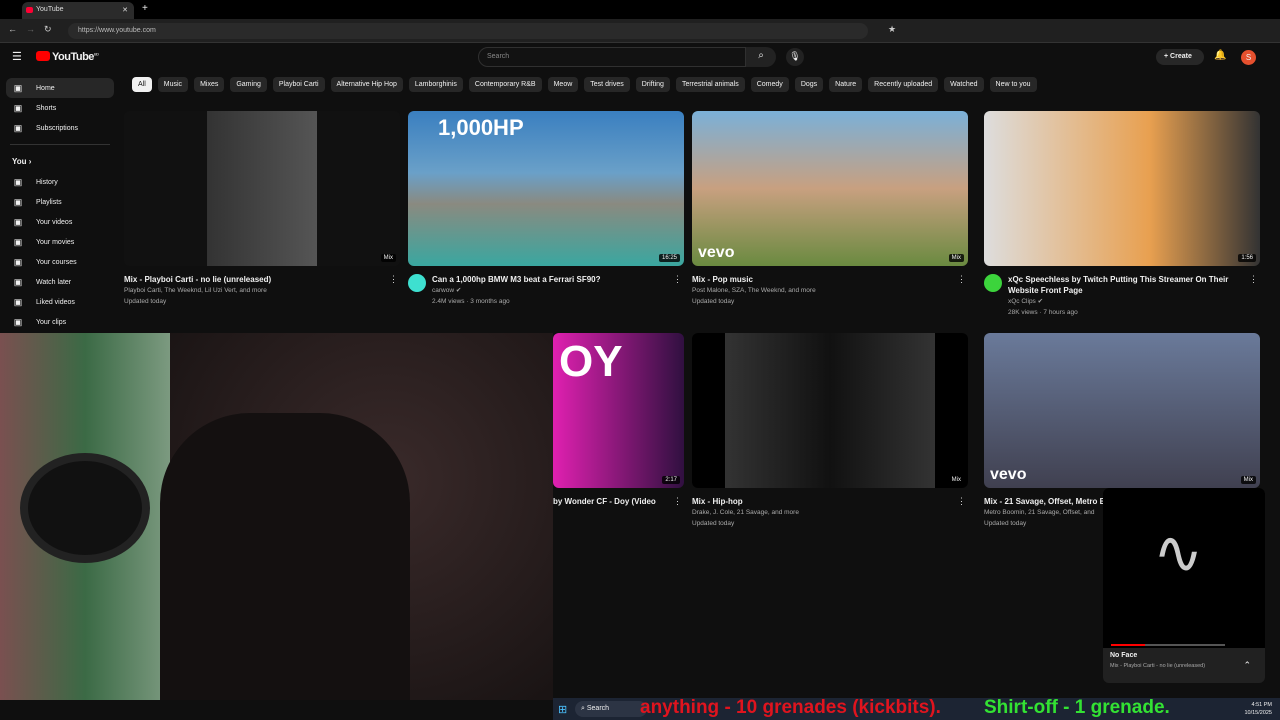  I want to click on video-thumbnail: OY 2:17, so click(618, 410).